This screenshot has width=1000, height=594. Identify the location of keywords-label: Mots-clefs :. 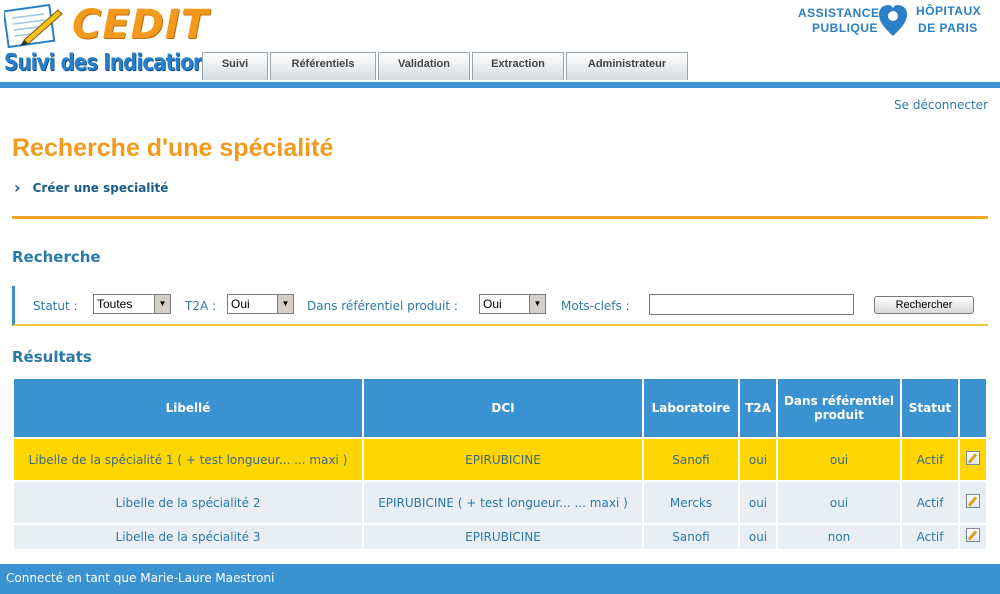
(595, 306).